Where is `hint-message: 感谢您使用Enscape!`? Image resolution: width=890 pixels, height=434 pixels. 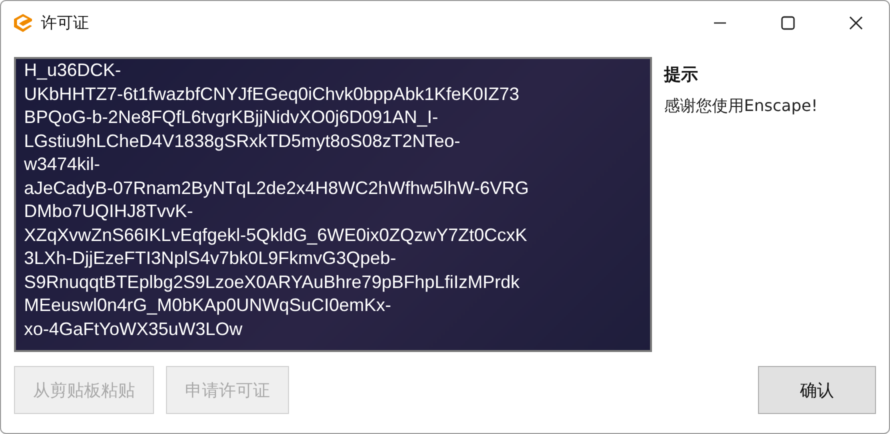 hint-message: 感谢您使用Enscape! is located at coordinates (741, 106).